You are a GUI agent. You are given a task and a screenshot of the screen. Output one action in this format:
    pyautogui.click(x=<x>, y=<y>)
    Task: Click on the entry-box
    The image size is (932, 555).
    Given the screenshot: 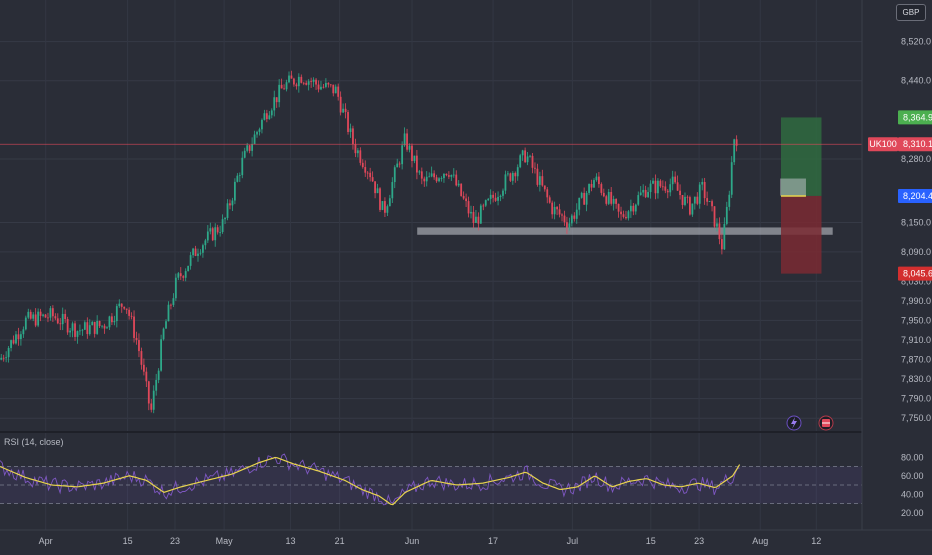 What is the action you would take?
    pyautogui.click(x=793, y=187)
    